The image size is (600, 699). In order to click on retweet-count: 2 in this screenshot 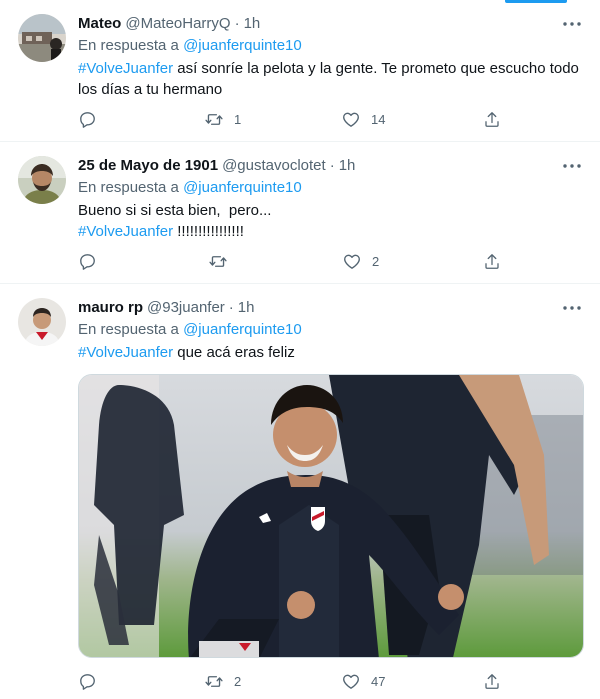, I will do `click(238, 681)`.